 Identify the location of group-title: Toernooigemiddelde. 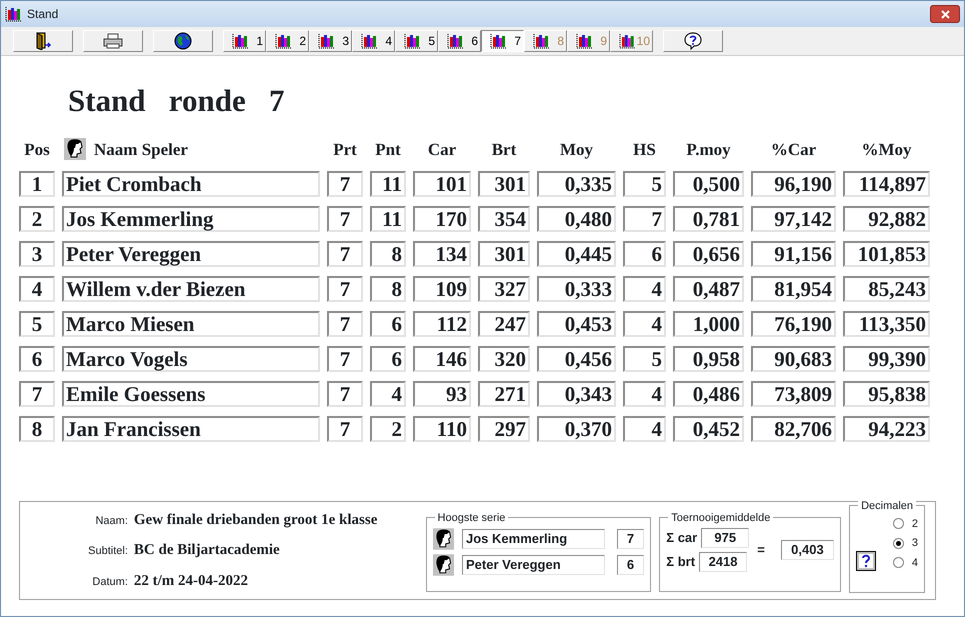
(721, 518).